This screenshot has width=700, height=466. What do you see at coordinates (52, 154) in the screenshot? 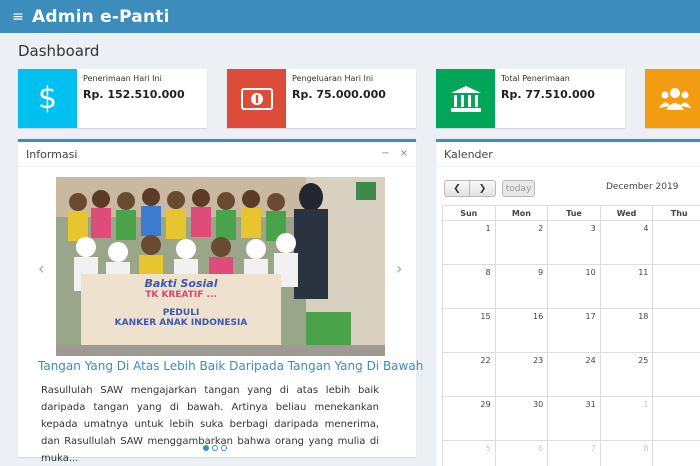
I see `box-title: Informasi` at bounding box center [52, 154].